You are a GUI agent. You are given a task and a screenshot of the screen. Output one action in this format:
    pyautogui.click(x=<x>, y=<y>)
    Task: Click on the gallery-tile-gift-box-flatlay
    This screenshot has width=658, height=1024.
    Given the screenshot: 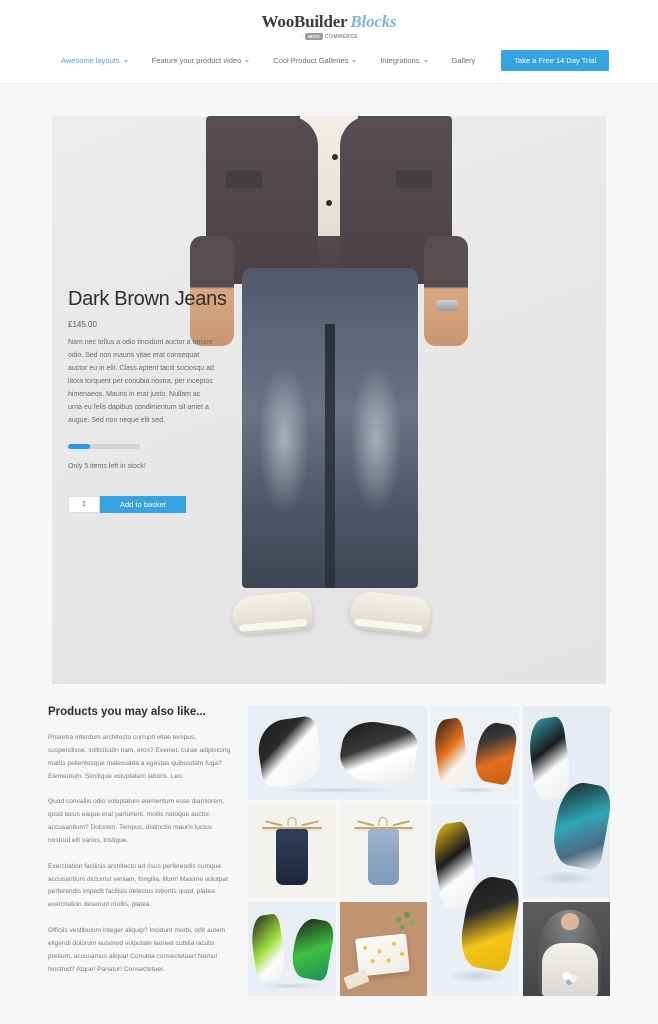 What is the action you would take?
    pyautogui.click(x=383, y=949)
    